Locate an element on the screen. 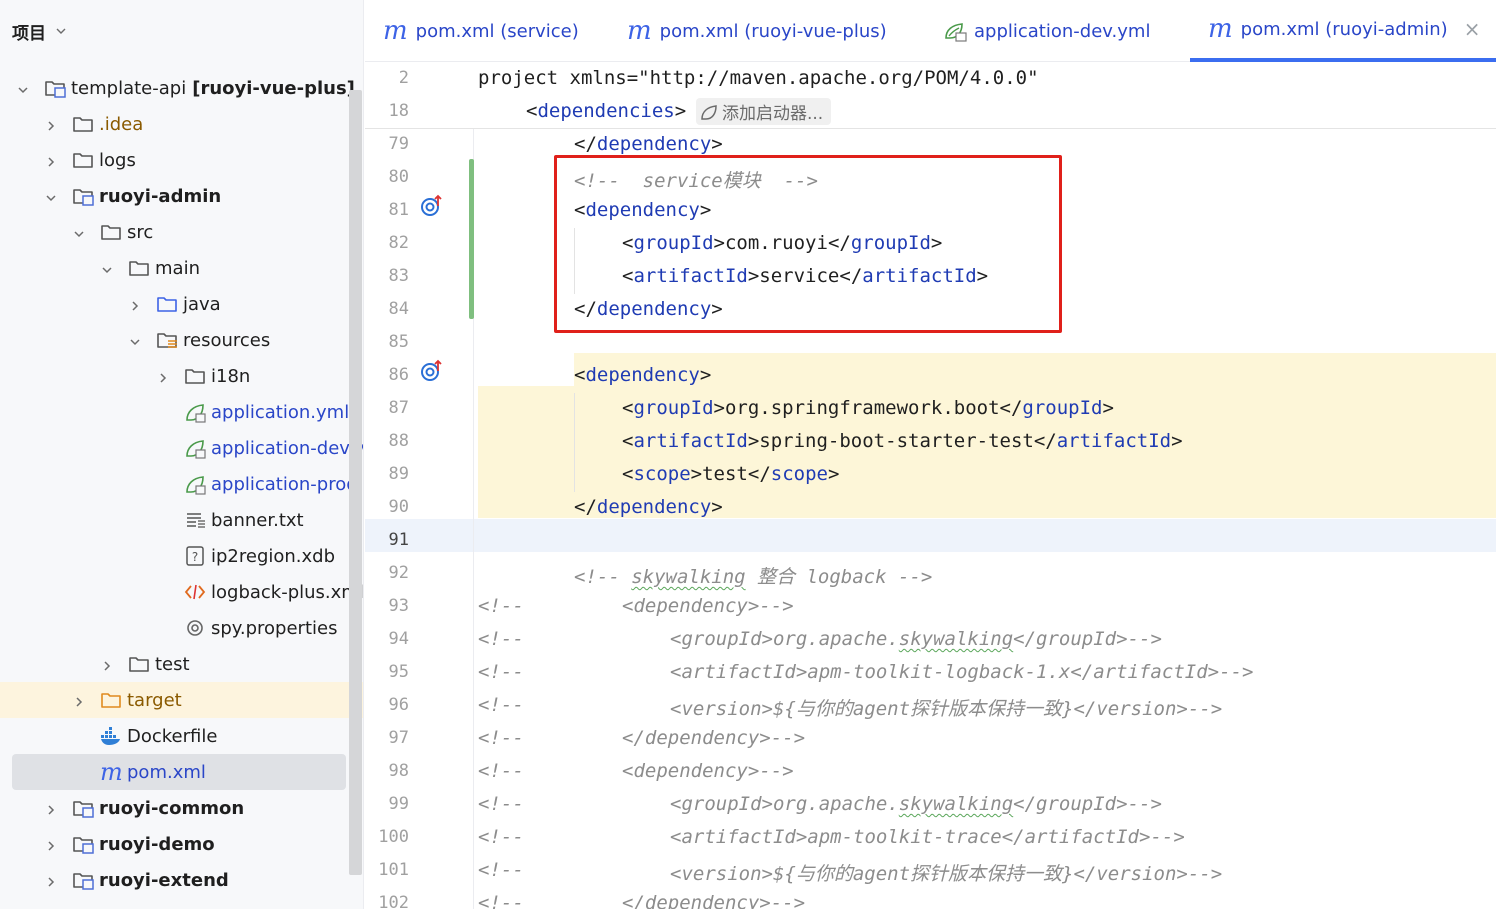 The height and width of the screenshot is (909, 1496). tree-item-label: .idea is located at coordinates (121, 124).